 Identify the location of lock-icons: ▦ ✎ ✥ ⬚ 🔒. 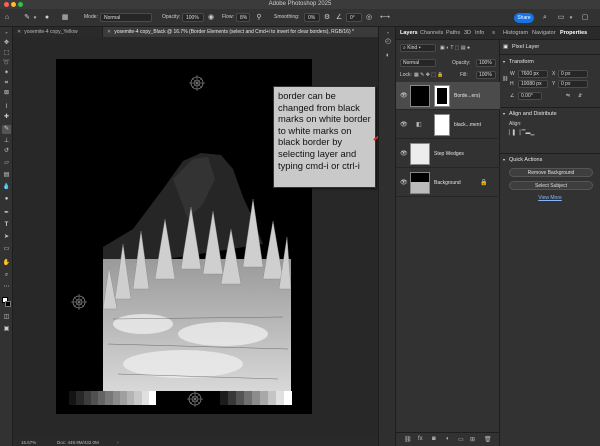
(429, 75).